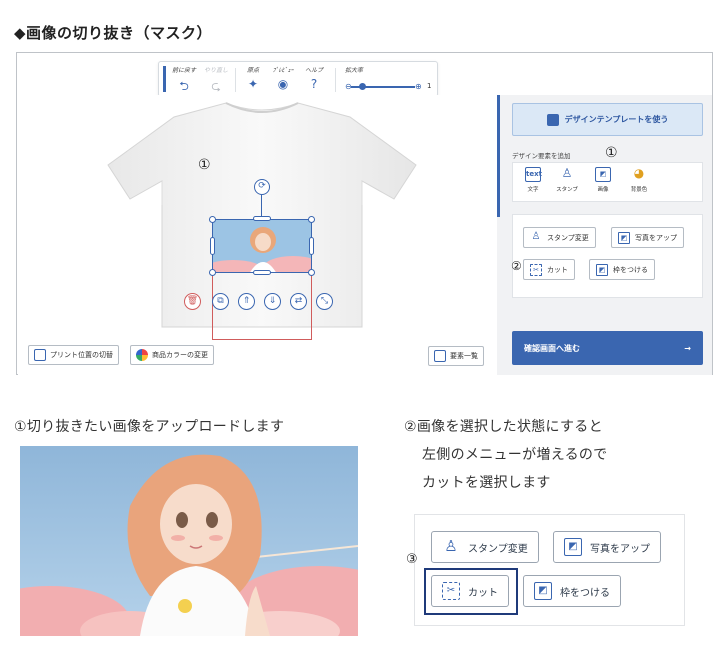 The image size is (728, 664). I want to click on confirm-button: 確認画面へ進む →, so click(607, 348).